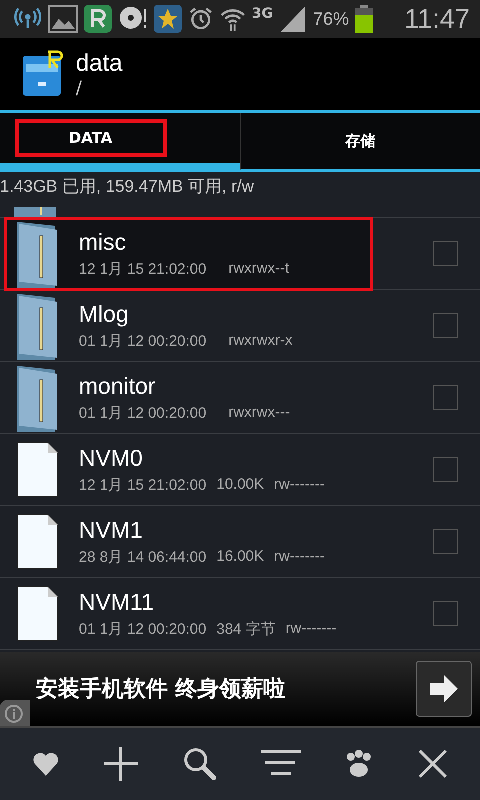  What do you see at coordinates (121, 764) in the screenshot?
I see `plus-icon` at bounding box center [121, 764].